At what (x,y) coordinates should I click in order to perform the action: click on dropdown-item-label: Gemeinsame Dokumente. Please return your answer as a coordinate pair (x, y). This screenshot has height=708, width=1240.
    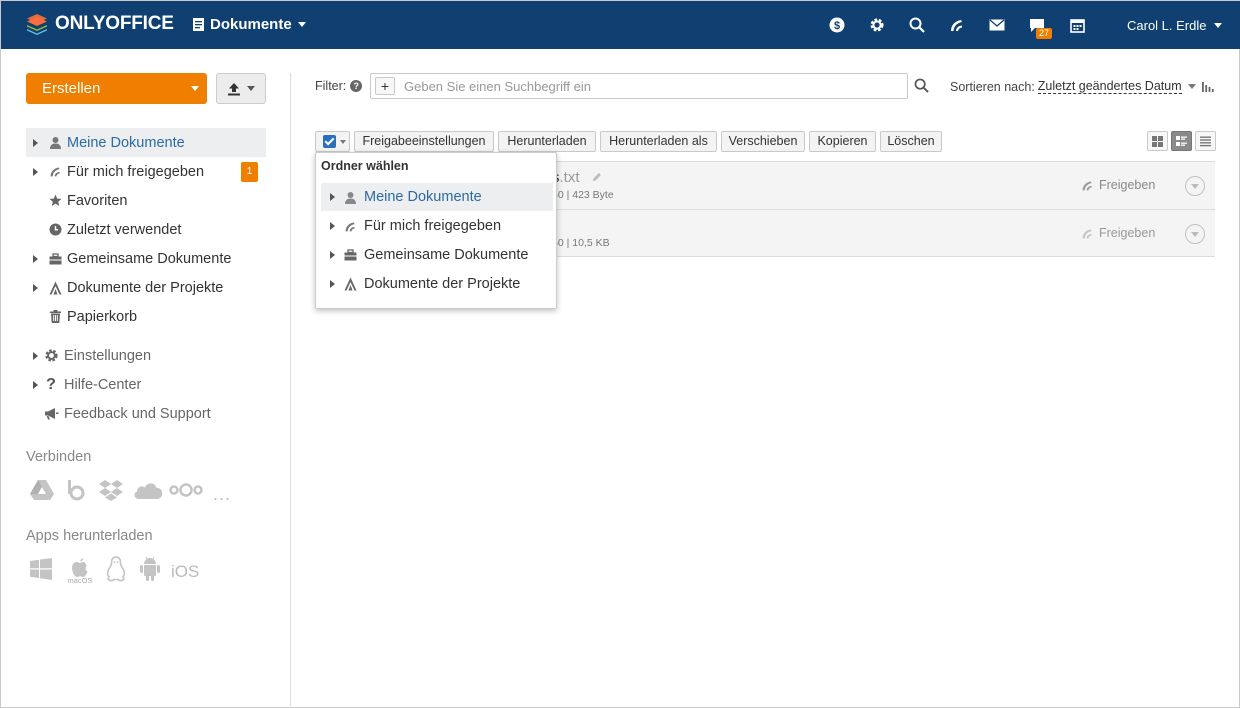
    Looking at the image, I should click on (446, 255).